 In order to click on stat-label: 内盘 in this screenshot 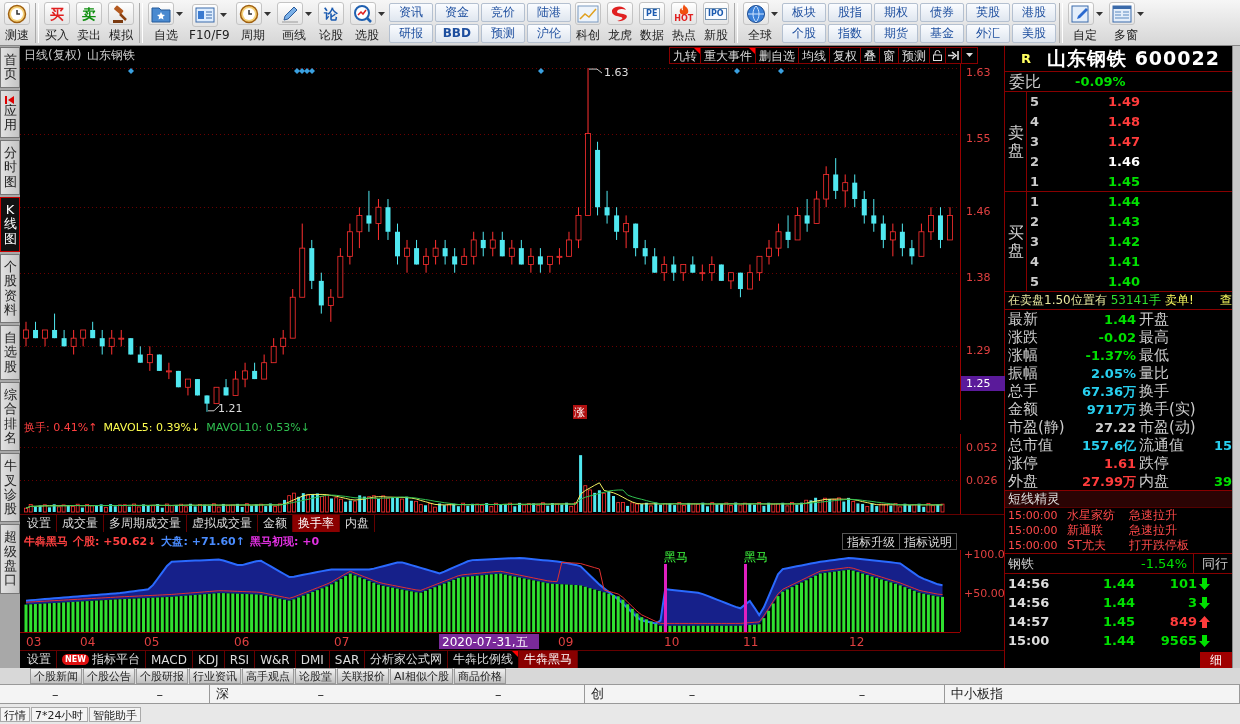, I will do `click(1154, 481)`.